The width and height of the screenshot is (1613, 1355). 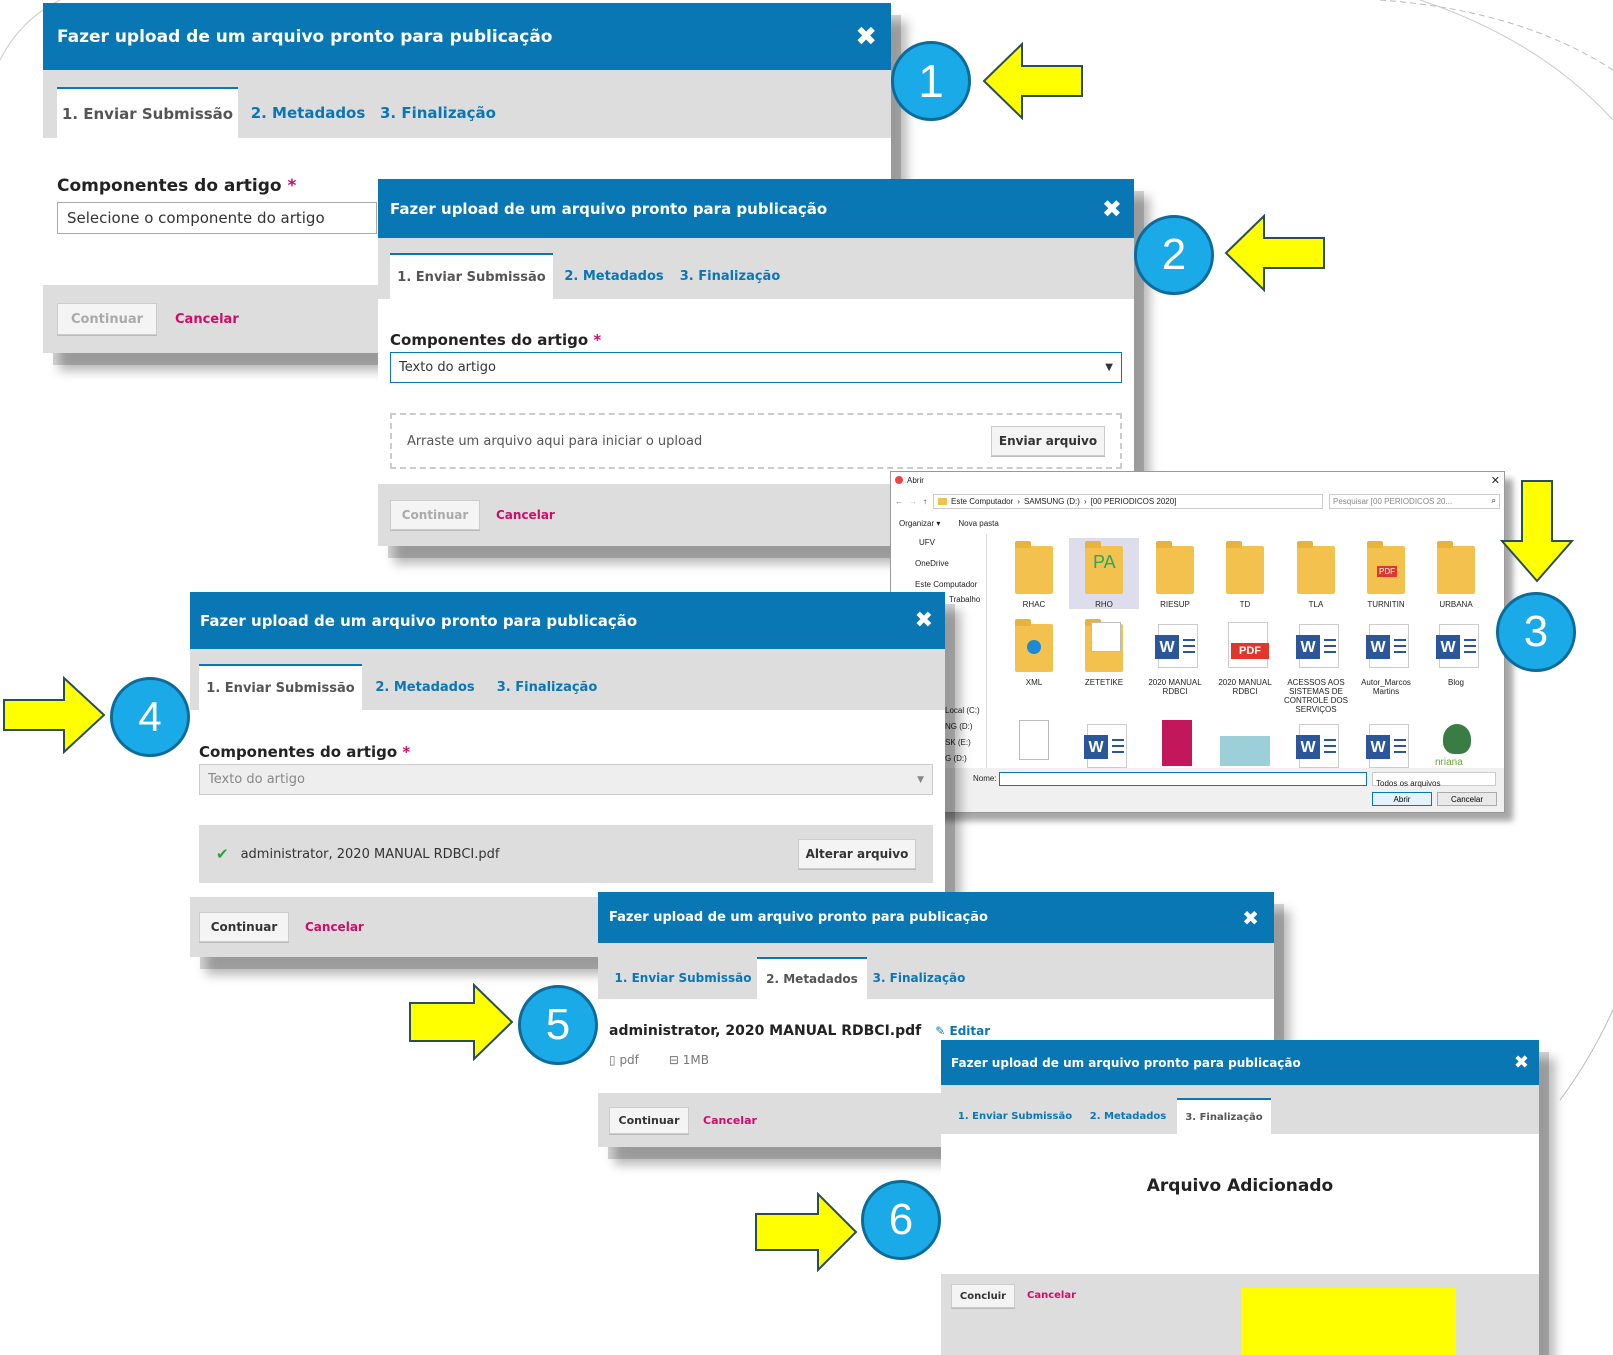 I want to click on nav-item: UFV, so click(x=927, y=542).